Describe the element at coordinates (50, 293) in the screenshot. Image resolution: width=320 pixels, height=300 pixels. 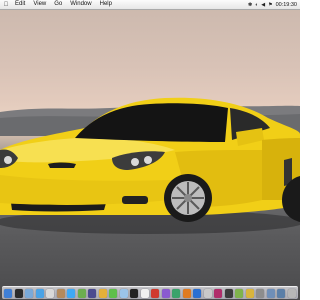
I see `ical-icon` at that location.